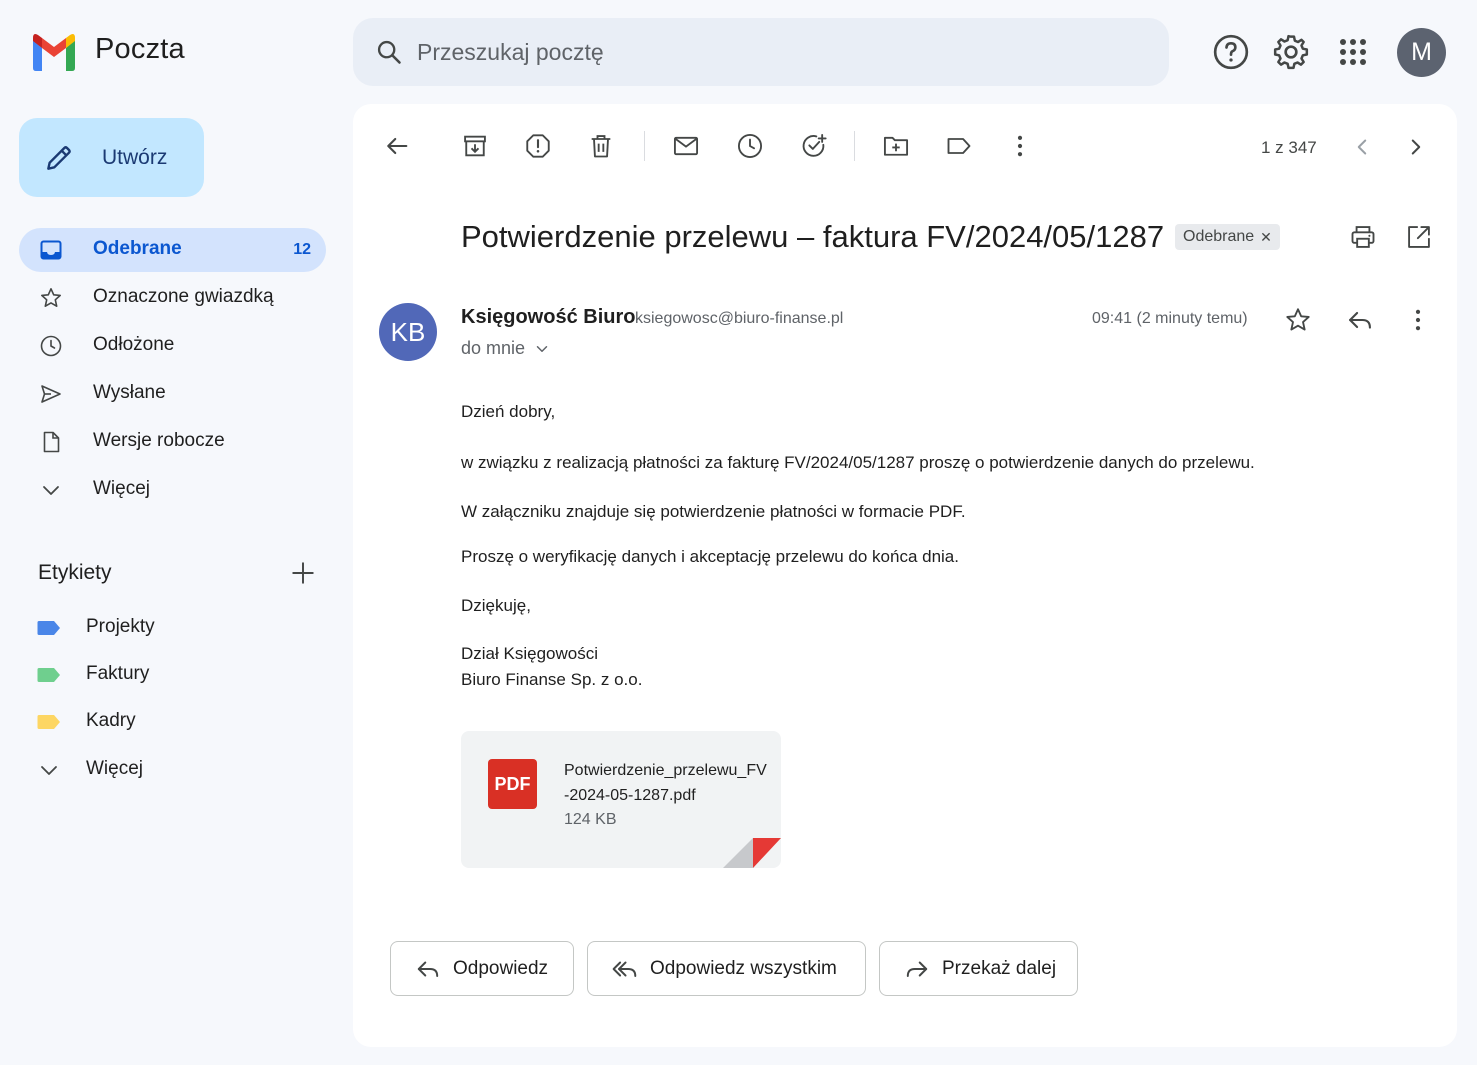  I want to click on report-spam-icon, so click(538, 146).